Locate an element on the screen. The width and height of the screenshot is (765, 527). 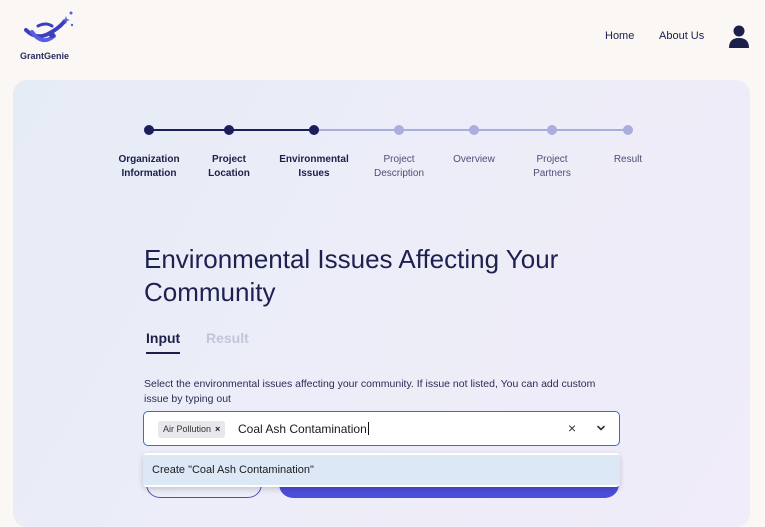
create-option: Create "Coal Ash Contamination" is located at coordinates (381, 470).